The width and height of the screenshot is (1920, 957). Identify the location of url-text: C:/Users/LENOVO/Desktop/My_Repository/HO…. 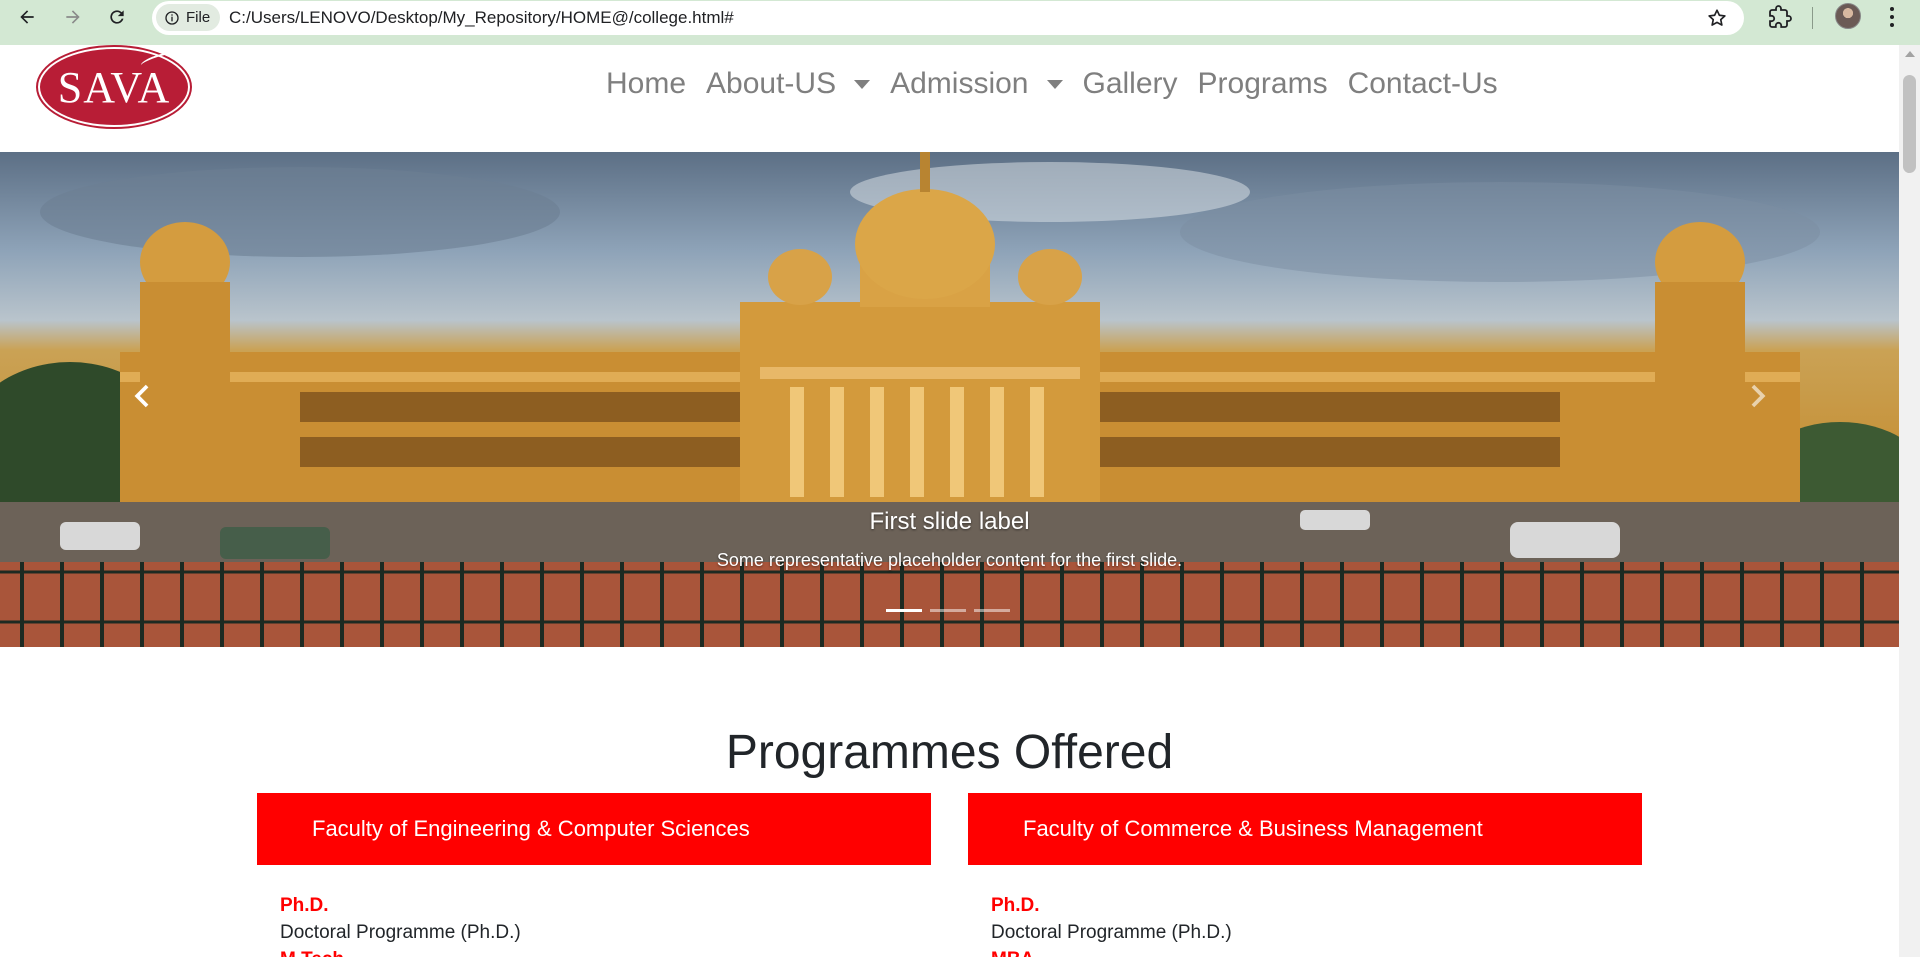
(481, 17).